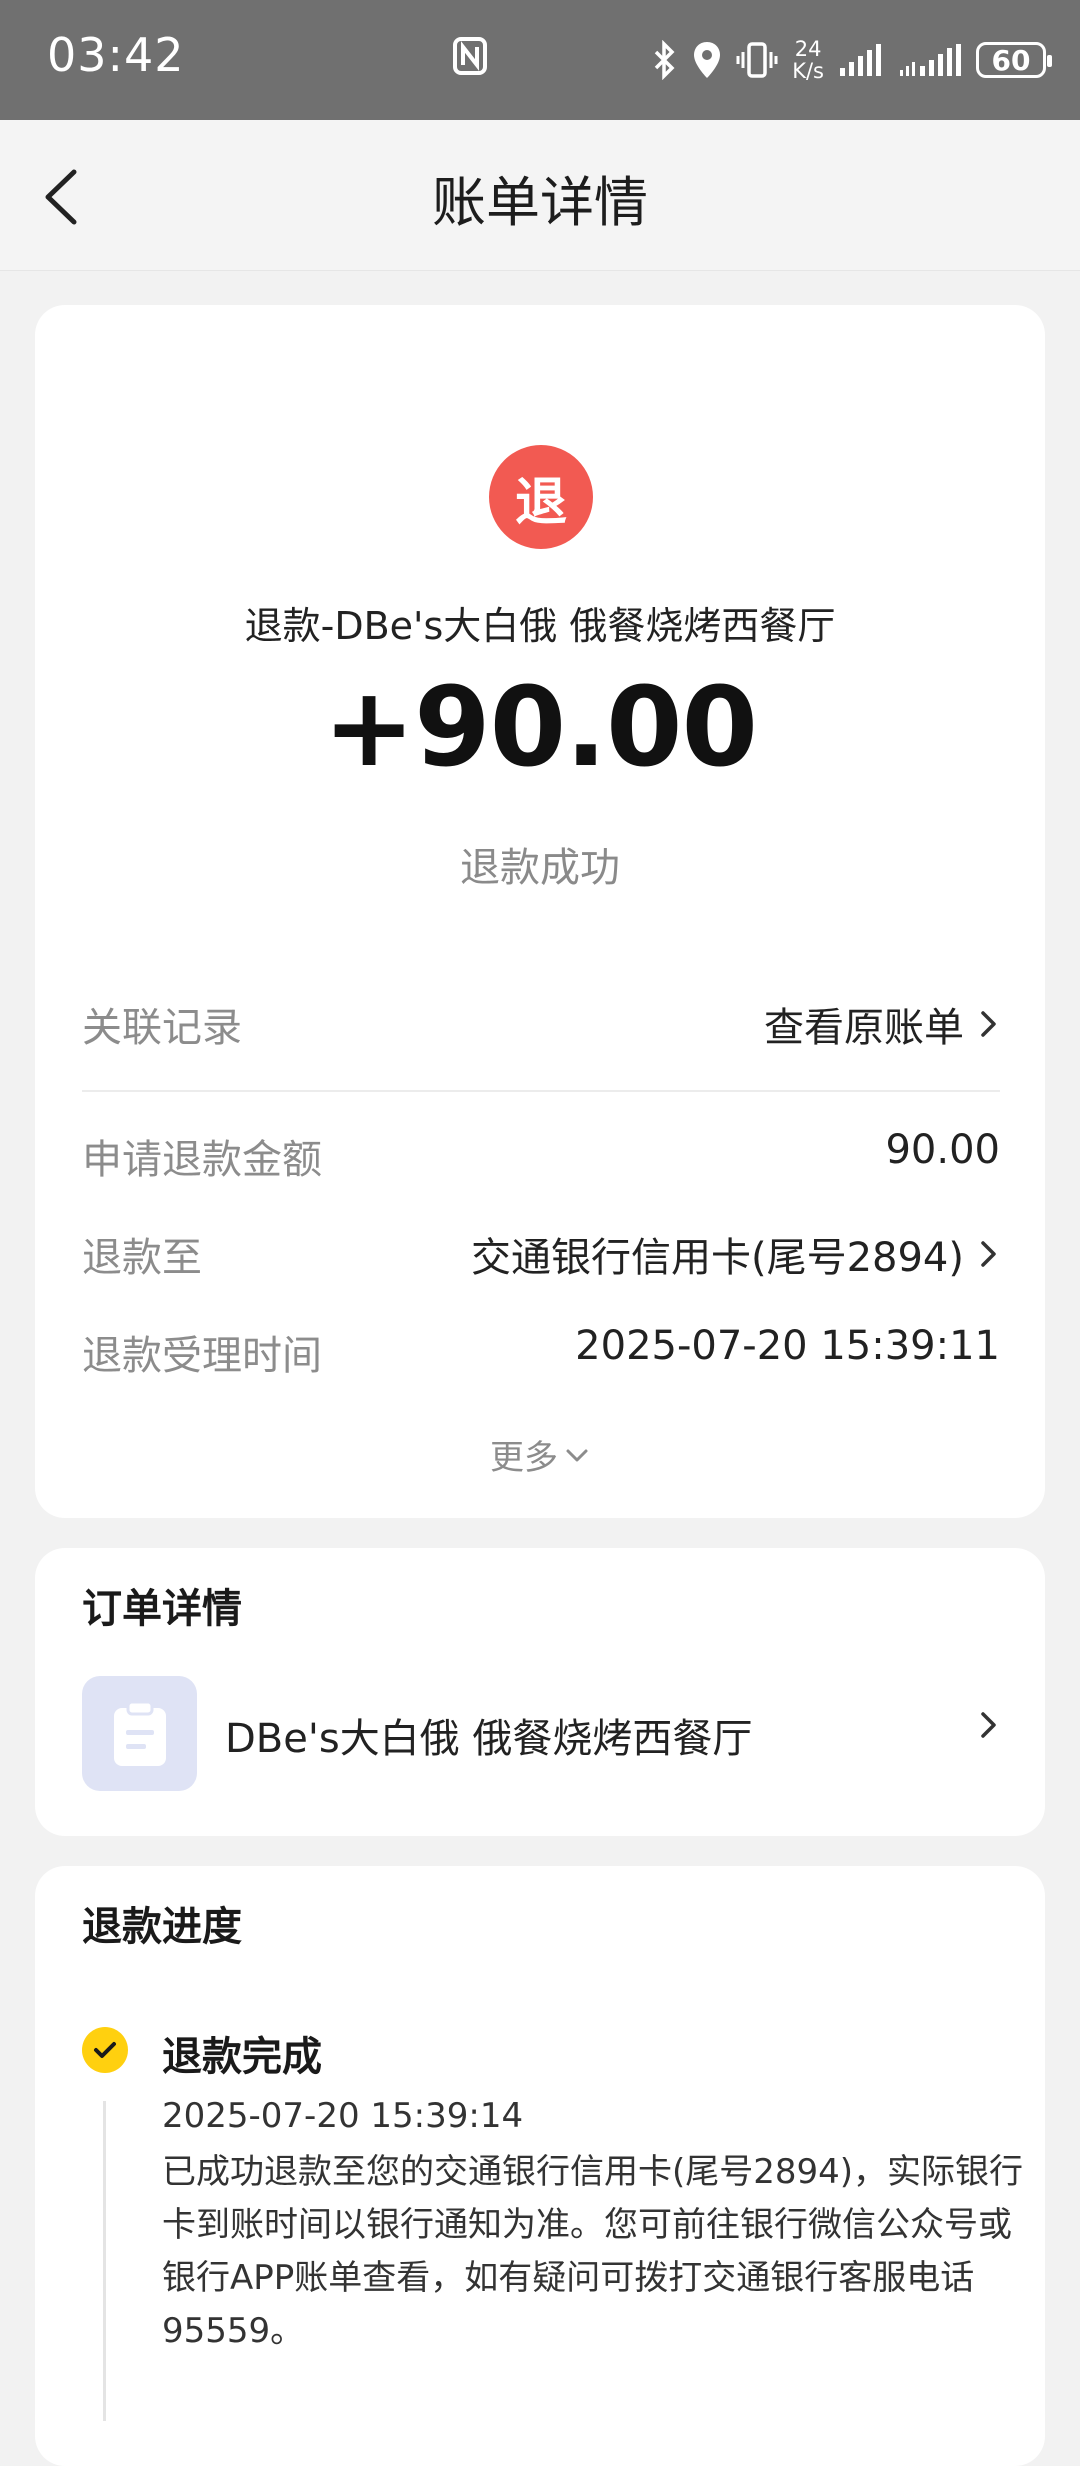 The height and width of the screenshot is (2466, 1080). What do you see at coordinates (142, 1258) in the screenshot?
I see `refund-to-label: 退款至` at bounding box center [142, 1258].